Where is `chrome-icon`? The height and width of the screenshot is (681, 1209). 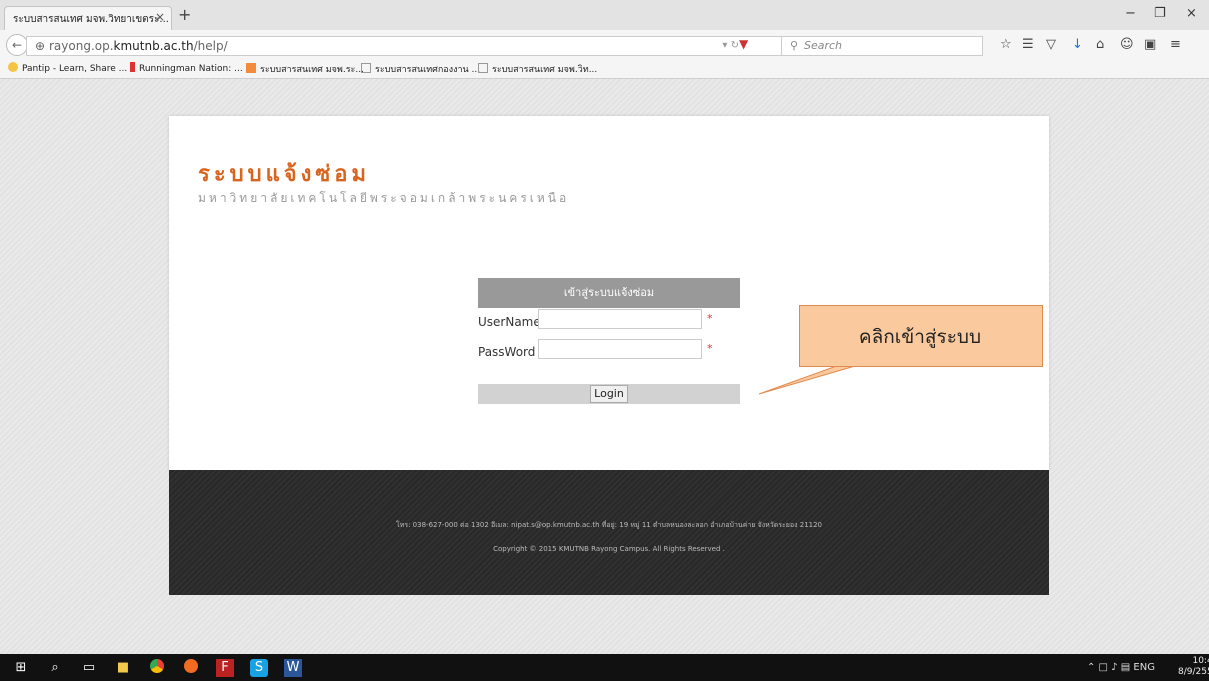 chrome-icon is located at coordinates (157, 668).